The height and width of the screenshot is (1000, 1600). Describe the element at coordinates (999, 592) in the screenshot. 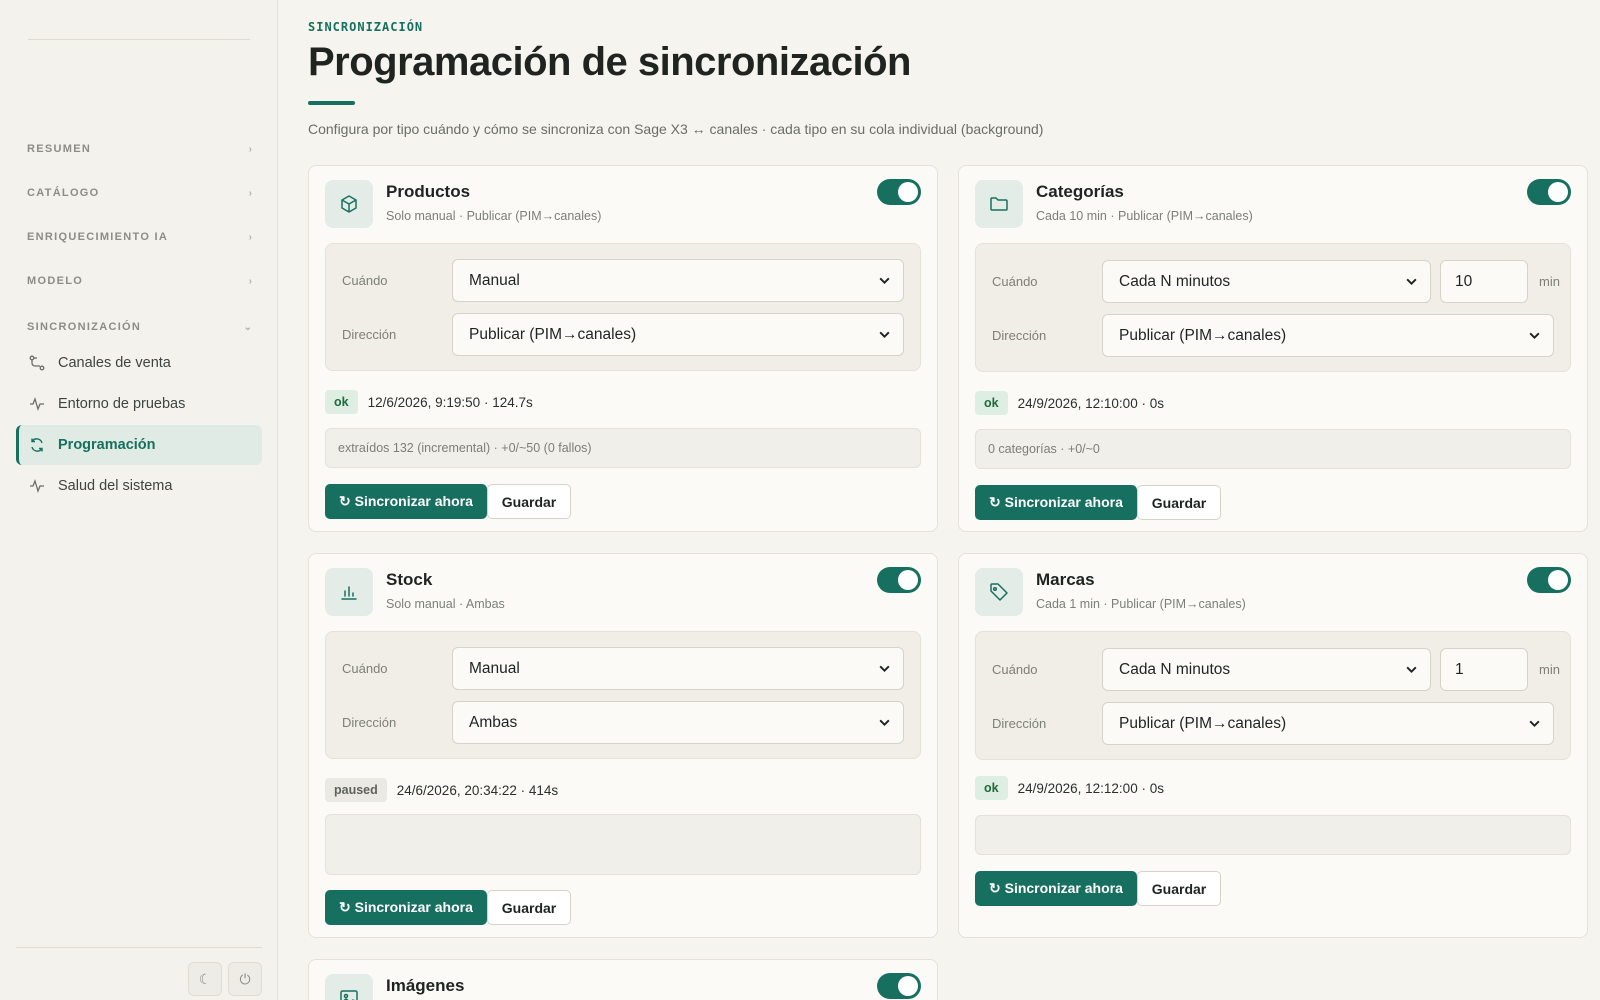

I see `tag-icon` at that location.